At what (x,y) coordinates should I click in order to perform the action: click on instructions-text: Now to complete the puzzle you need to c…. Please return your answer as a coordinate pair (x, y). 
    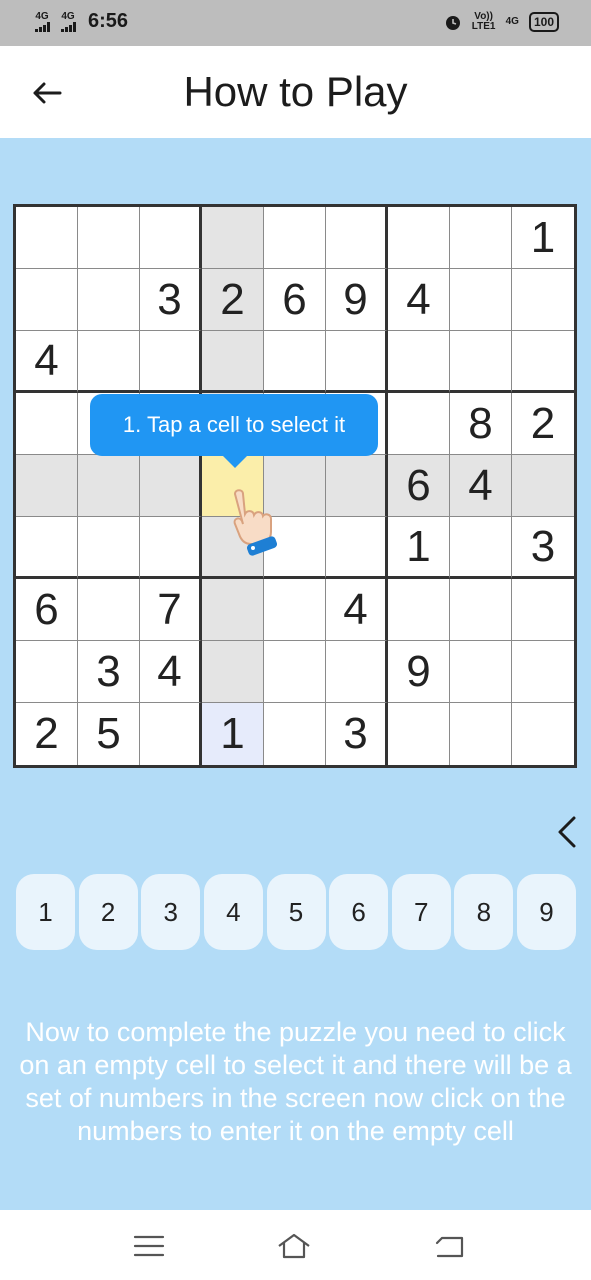
    Looking at the image, I should click on (295, 1081).